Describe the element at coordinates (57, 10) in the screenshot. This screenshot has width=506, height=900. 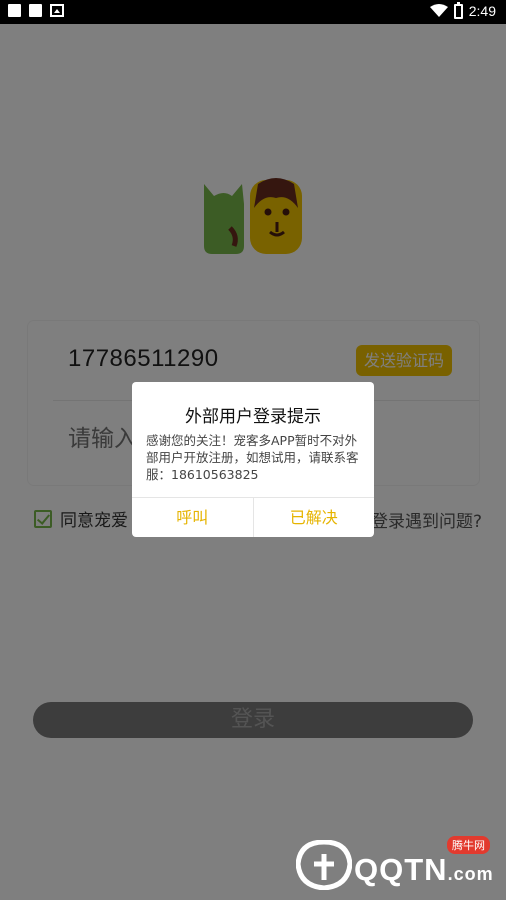
I see `image-notification-icon` at that location.